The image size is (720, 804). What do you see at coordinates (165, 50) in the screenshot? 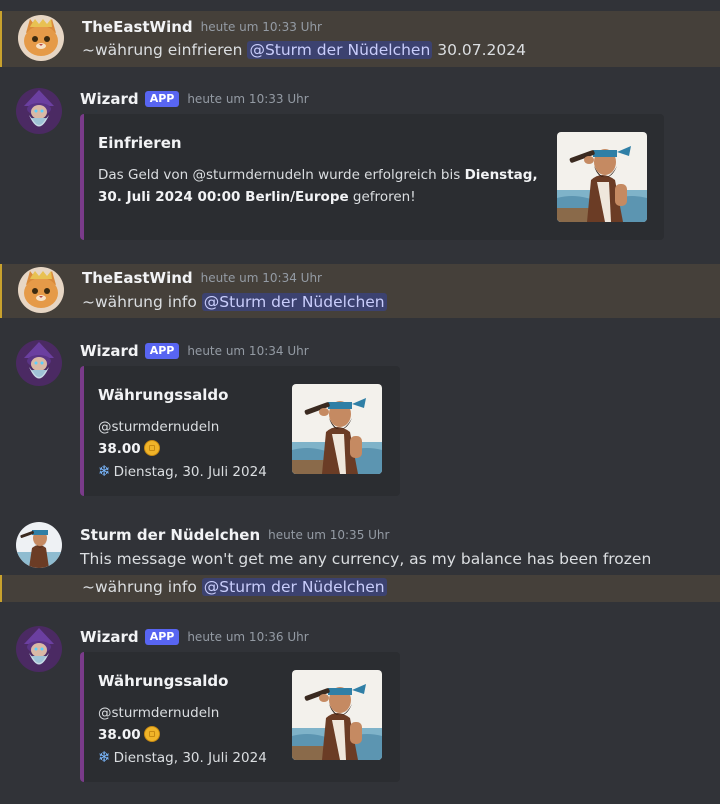
I see `command-text: ~währung einfrieren` at bounding box center [165, 50].